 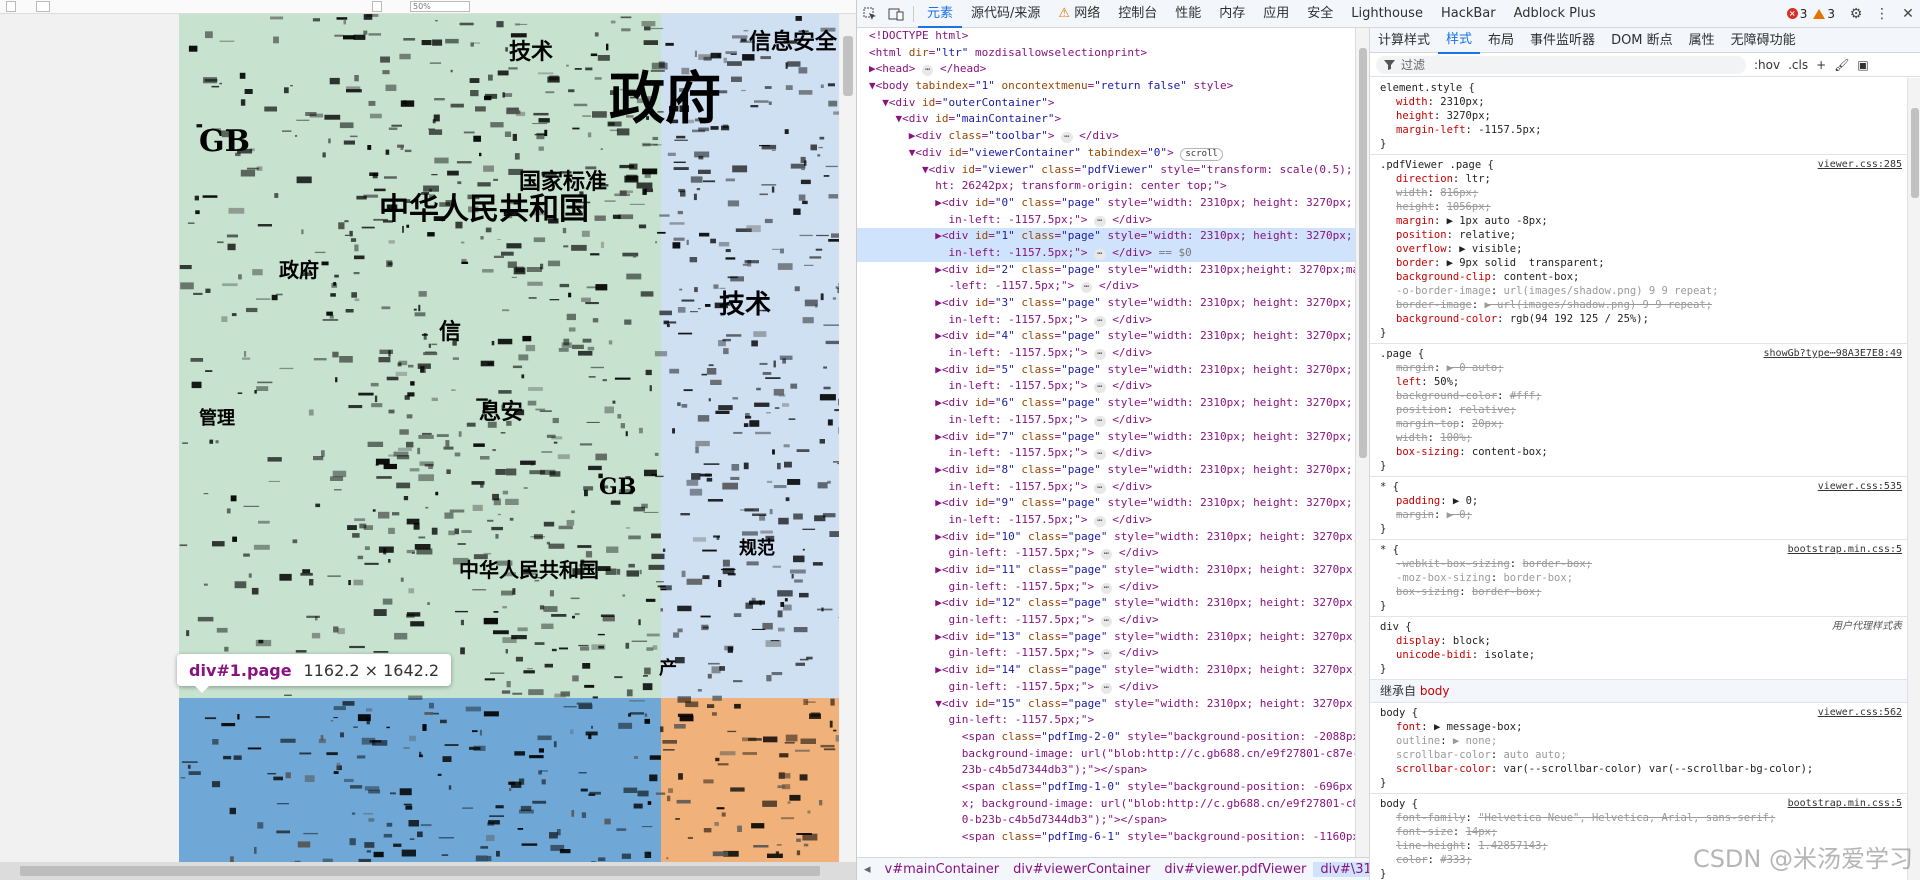 I want to click on breadcrumb-item: v#mainContainer, so click(x=942, y=869).